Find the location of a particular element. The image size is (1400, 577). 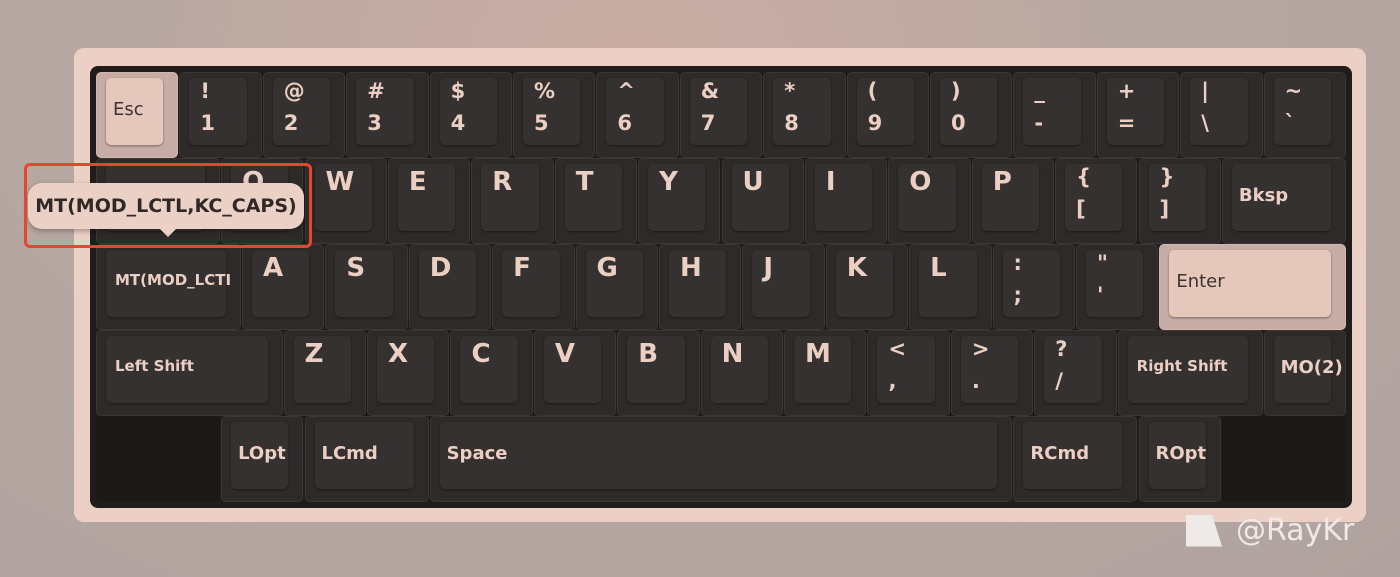

key-2: @2 is located at coordinates (304, 115).